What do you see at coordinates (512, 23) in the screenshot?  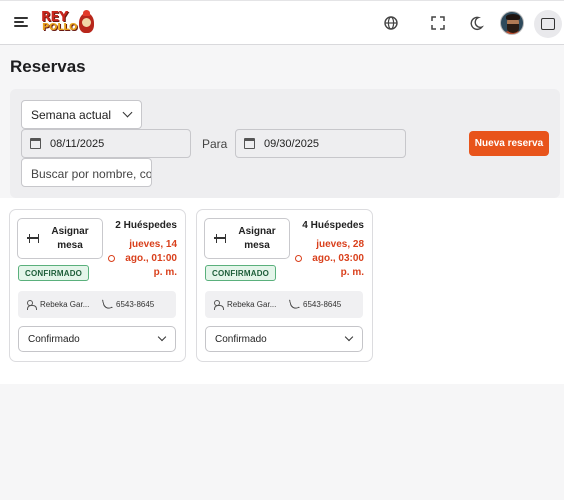 I see `avatar` at bounding box center [512, 23].